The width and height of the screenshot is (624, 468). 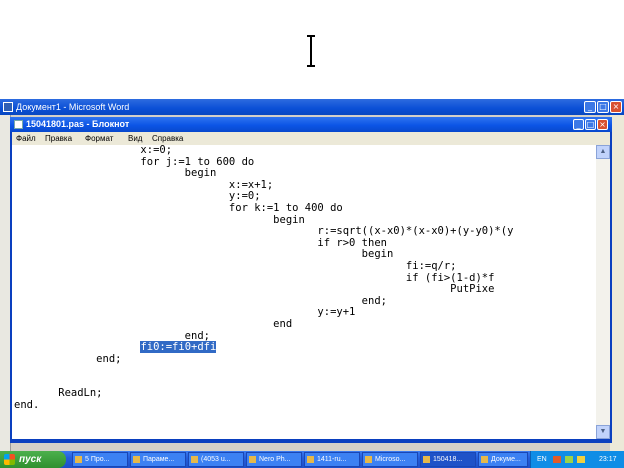 I want to click on code-line: ReadLn;, so click(x=58, y=393).